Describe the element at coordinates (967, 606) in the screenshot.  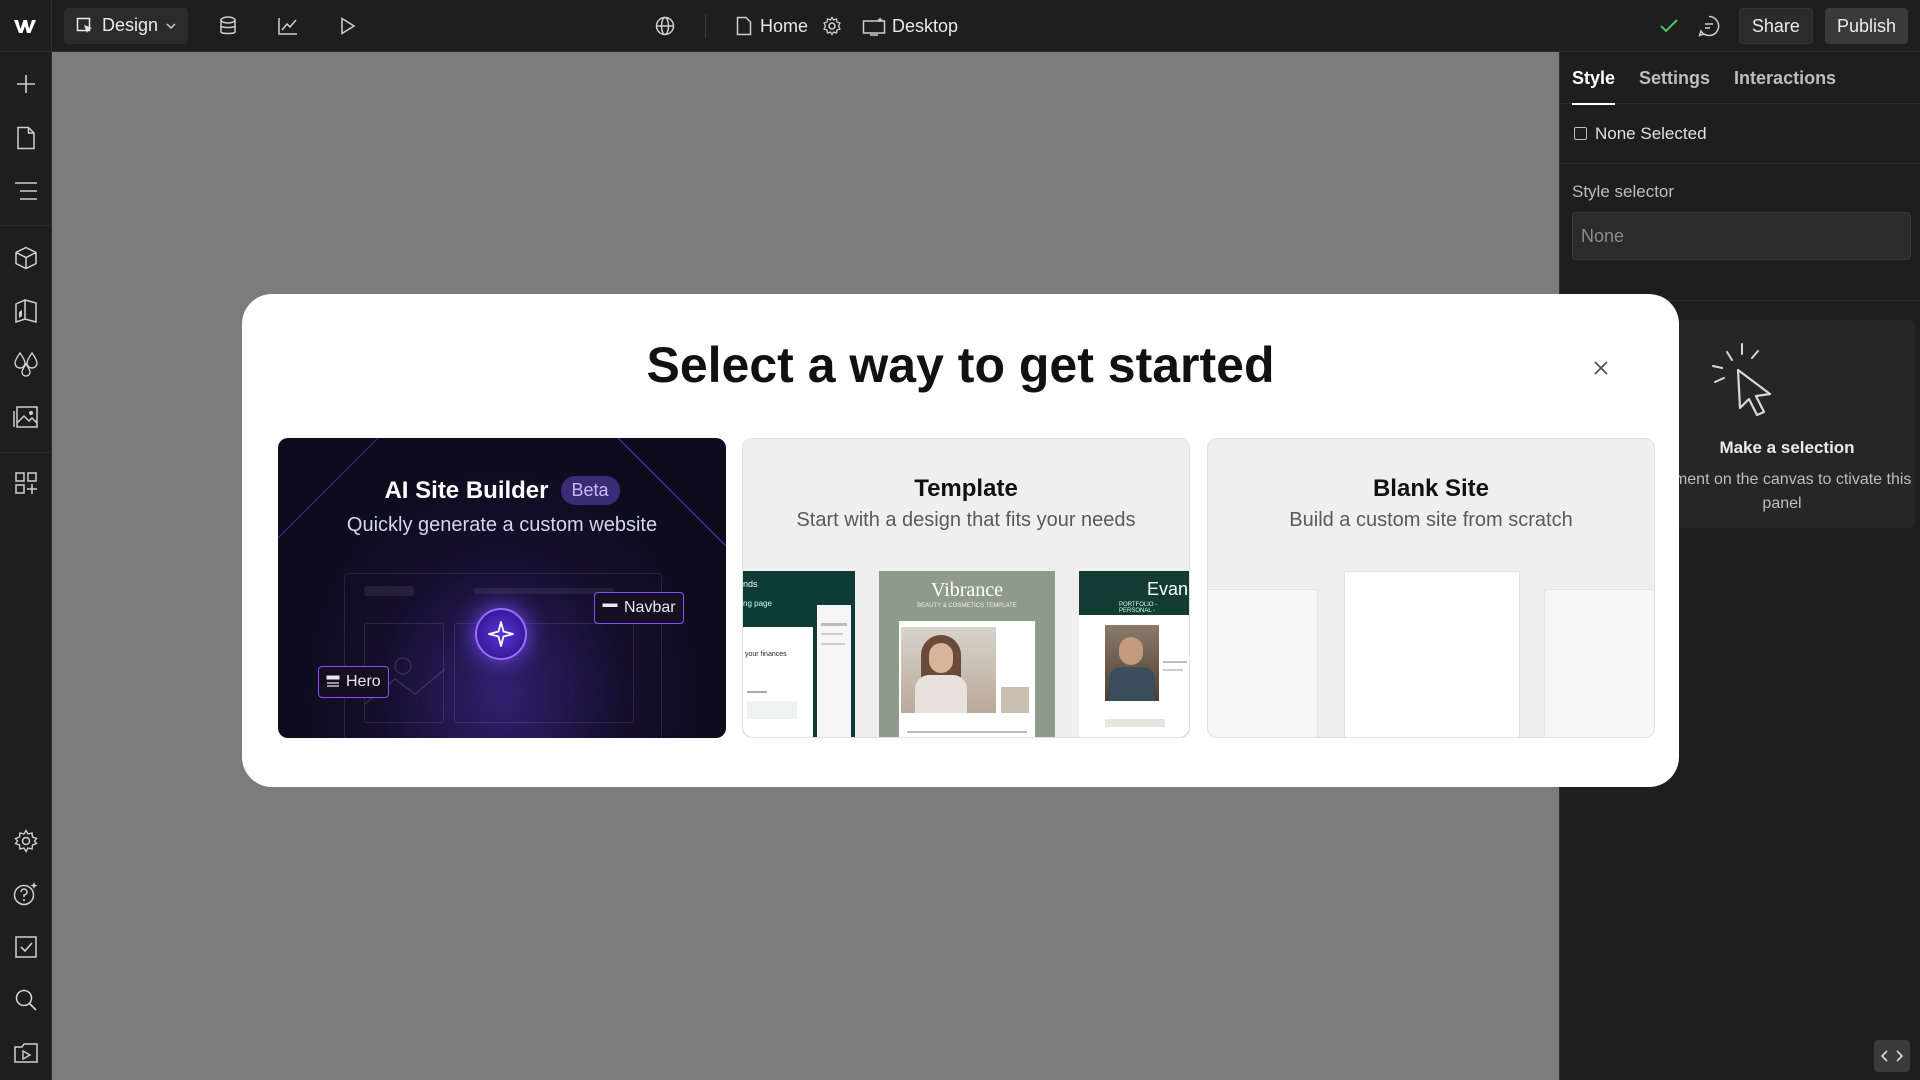
I see `thumb-subtitle: BEAUTY & COSMETICS TEMPLATE` at that location.